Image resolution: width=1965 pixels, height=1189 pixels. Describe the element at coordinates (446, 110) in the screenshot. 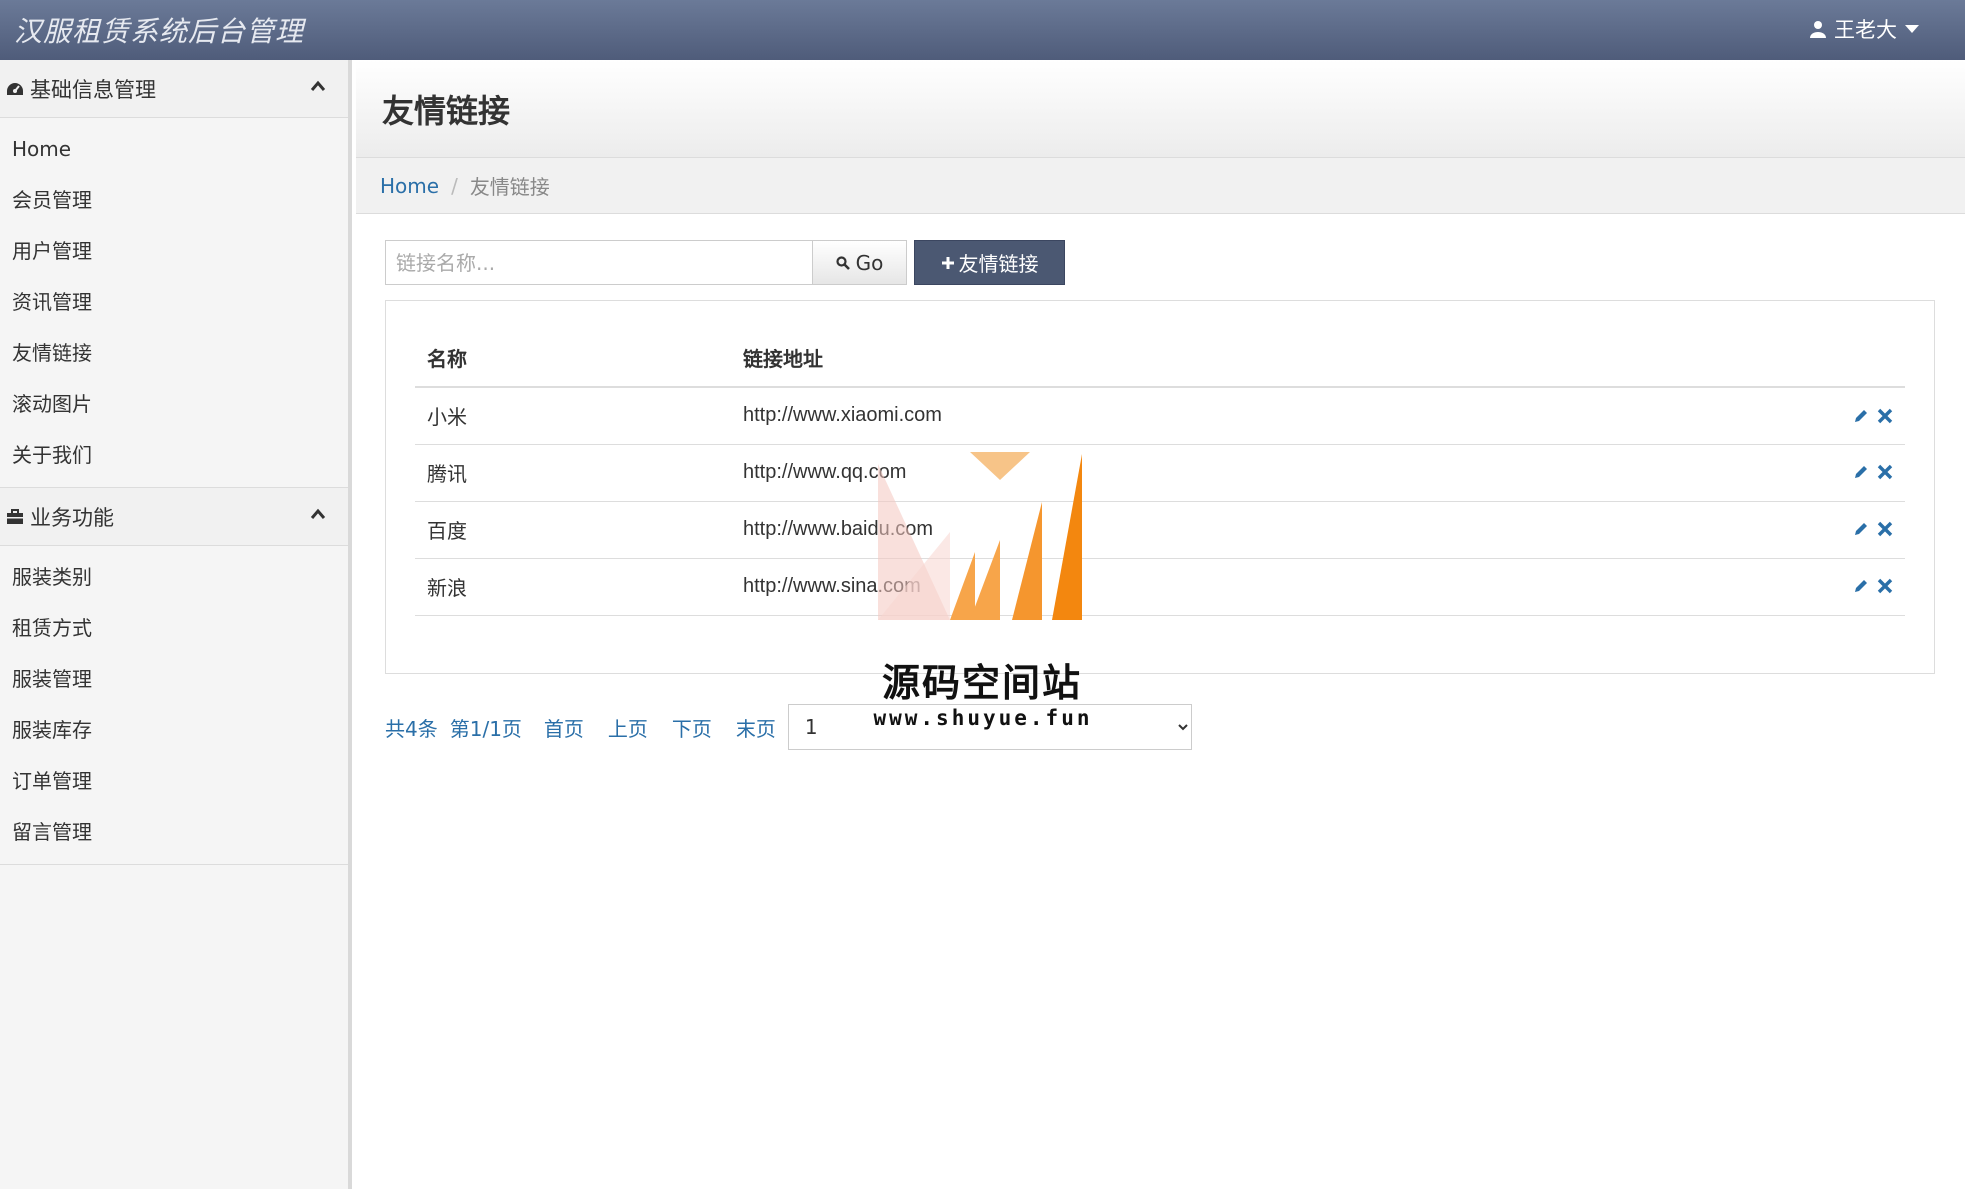

I see `page-title: 友情链接` at that location.